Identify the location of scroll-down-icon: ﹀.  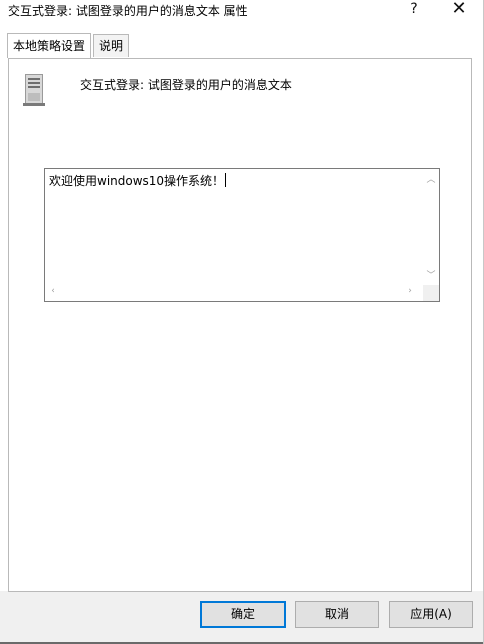
(431, 274).